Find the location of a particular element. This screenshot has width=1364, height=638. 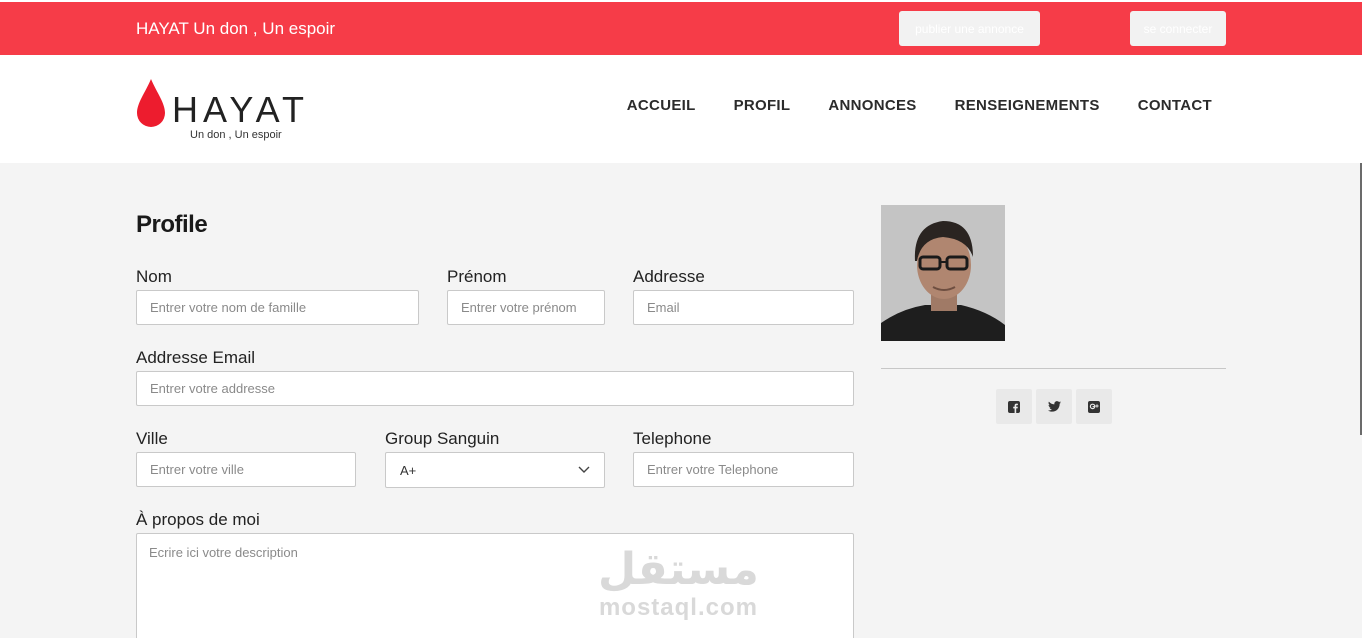

group-sanguin-select: A+ is located at coordinates (495, 470).